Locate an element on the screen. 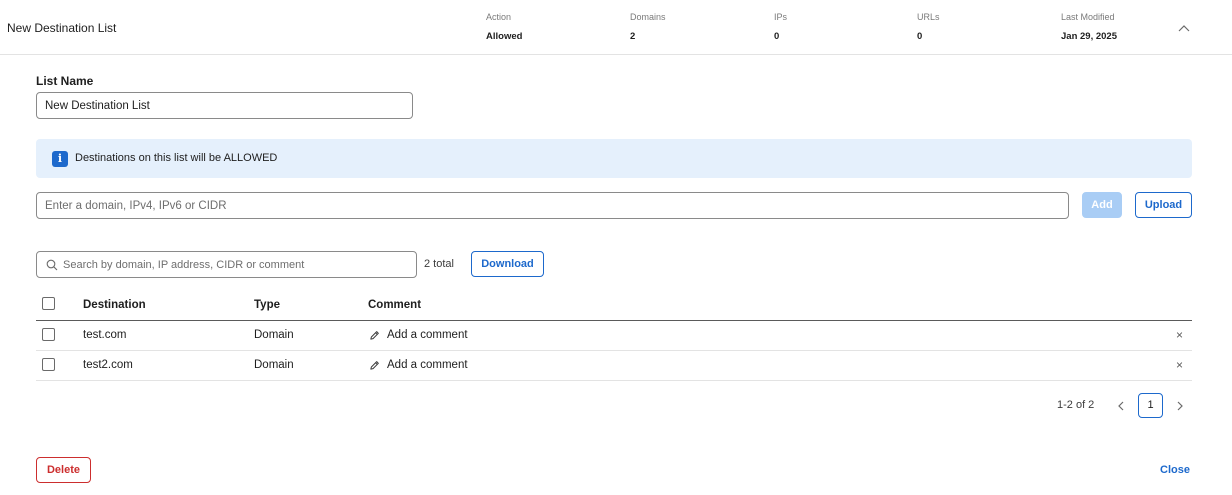 The width and height of the screenshot is (1232, 495). search-icon is located at coordinates (52, 265).